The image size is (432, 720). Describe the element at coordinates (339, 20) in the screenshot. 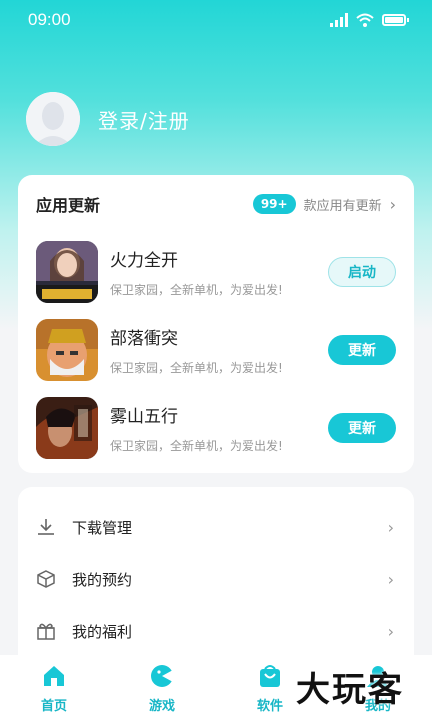

I see `signal-icon` at that location.